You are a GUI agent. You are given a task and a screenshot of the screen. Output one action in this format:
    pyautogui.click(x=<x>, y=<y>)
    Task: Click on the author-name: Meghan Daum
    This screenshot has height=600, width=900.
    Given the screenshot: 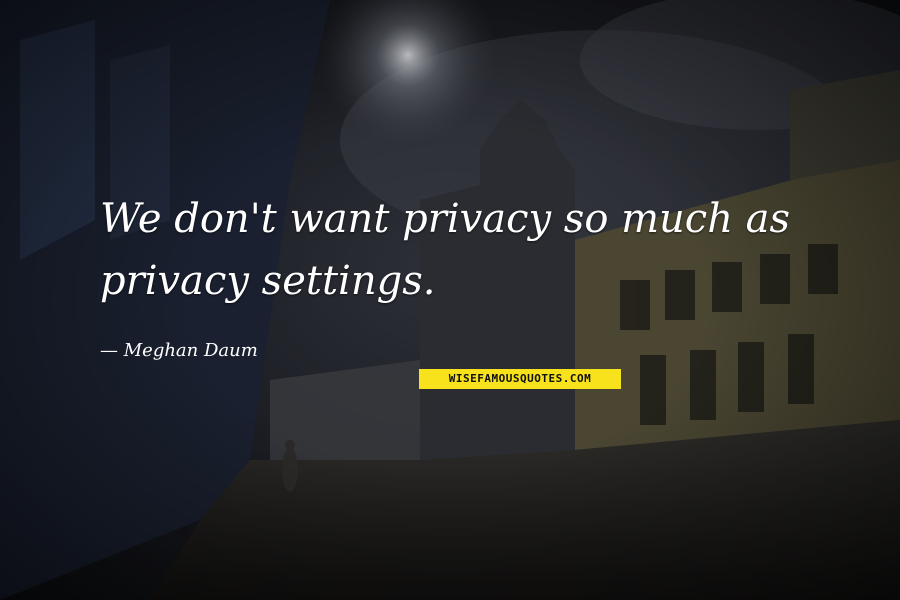 What is the action you would take?
    pyautogui.click(x=190, y=350)
    